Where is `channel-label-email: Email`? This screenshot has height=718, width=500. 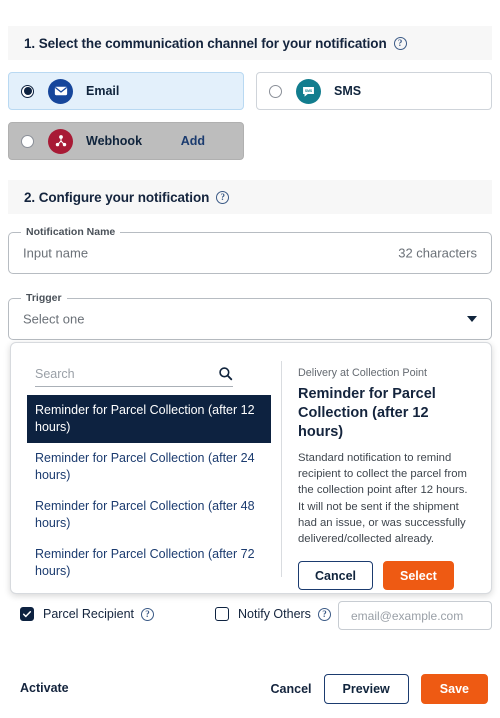 channel-label-email: Email is located at coordinates (103, 91).